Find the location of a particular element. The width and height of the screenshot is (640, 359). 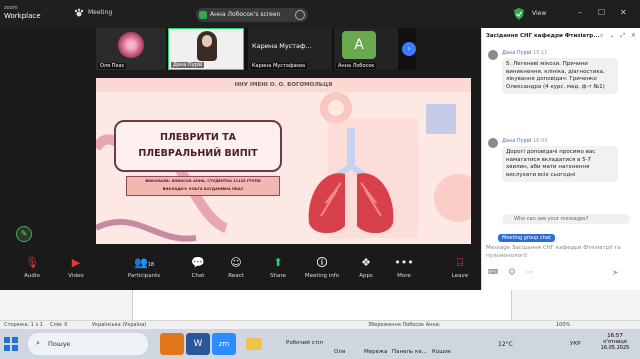

share-screen-icon is located at coordinates (203, 15).